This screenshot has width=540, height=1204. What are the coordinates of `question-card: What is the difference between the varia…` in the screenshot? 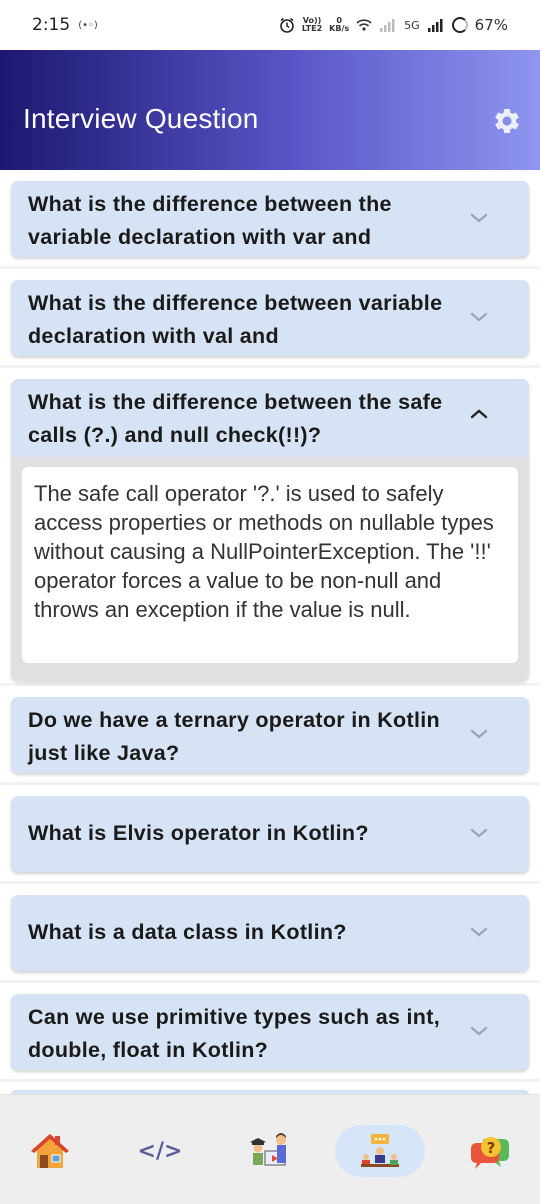 It's located at (270, 219).